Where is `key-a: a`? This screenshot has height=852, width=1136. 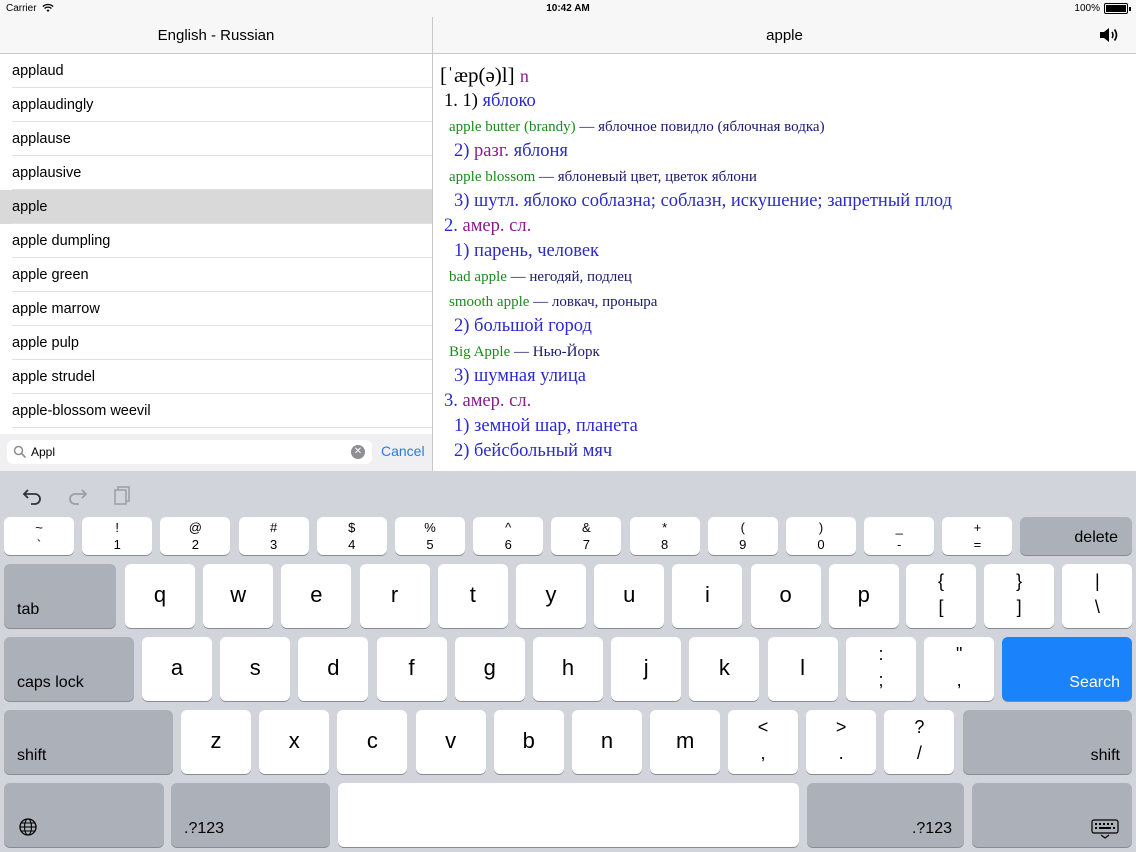
key-a: a is located at coordinates (177, 669).